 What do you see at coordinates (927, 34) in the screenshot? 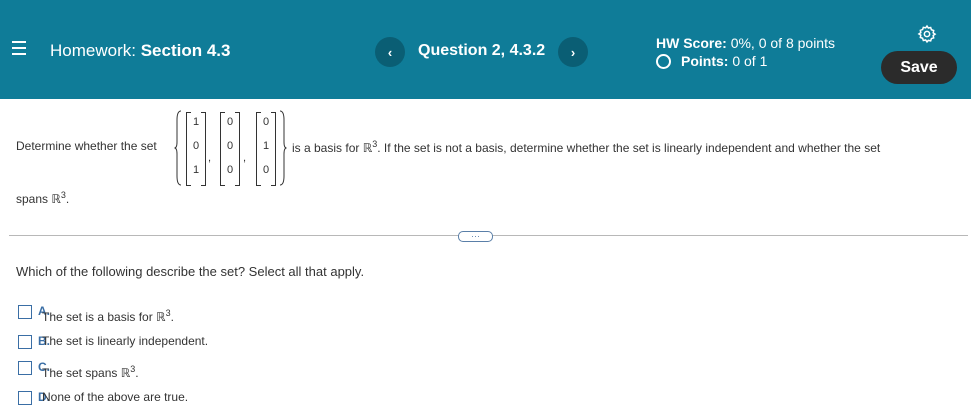
I see `gear-icon` at bounding box center [927, 34].